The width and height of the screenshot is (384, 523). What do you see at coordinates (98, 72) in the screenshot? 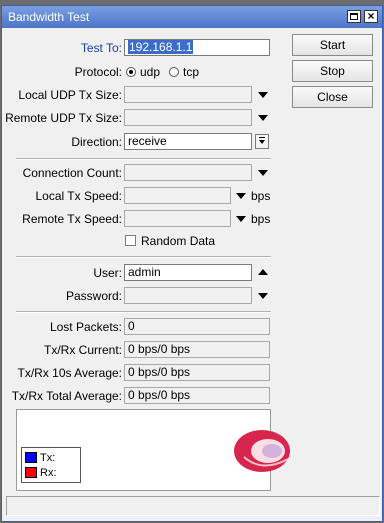
I see `protocol-label: Protocol:` at bounding box center [98, 72].